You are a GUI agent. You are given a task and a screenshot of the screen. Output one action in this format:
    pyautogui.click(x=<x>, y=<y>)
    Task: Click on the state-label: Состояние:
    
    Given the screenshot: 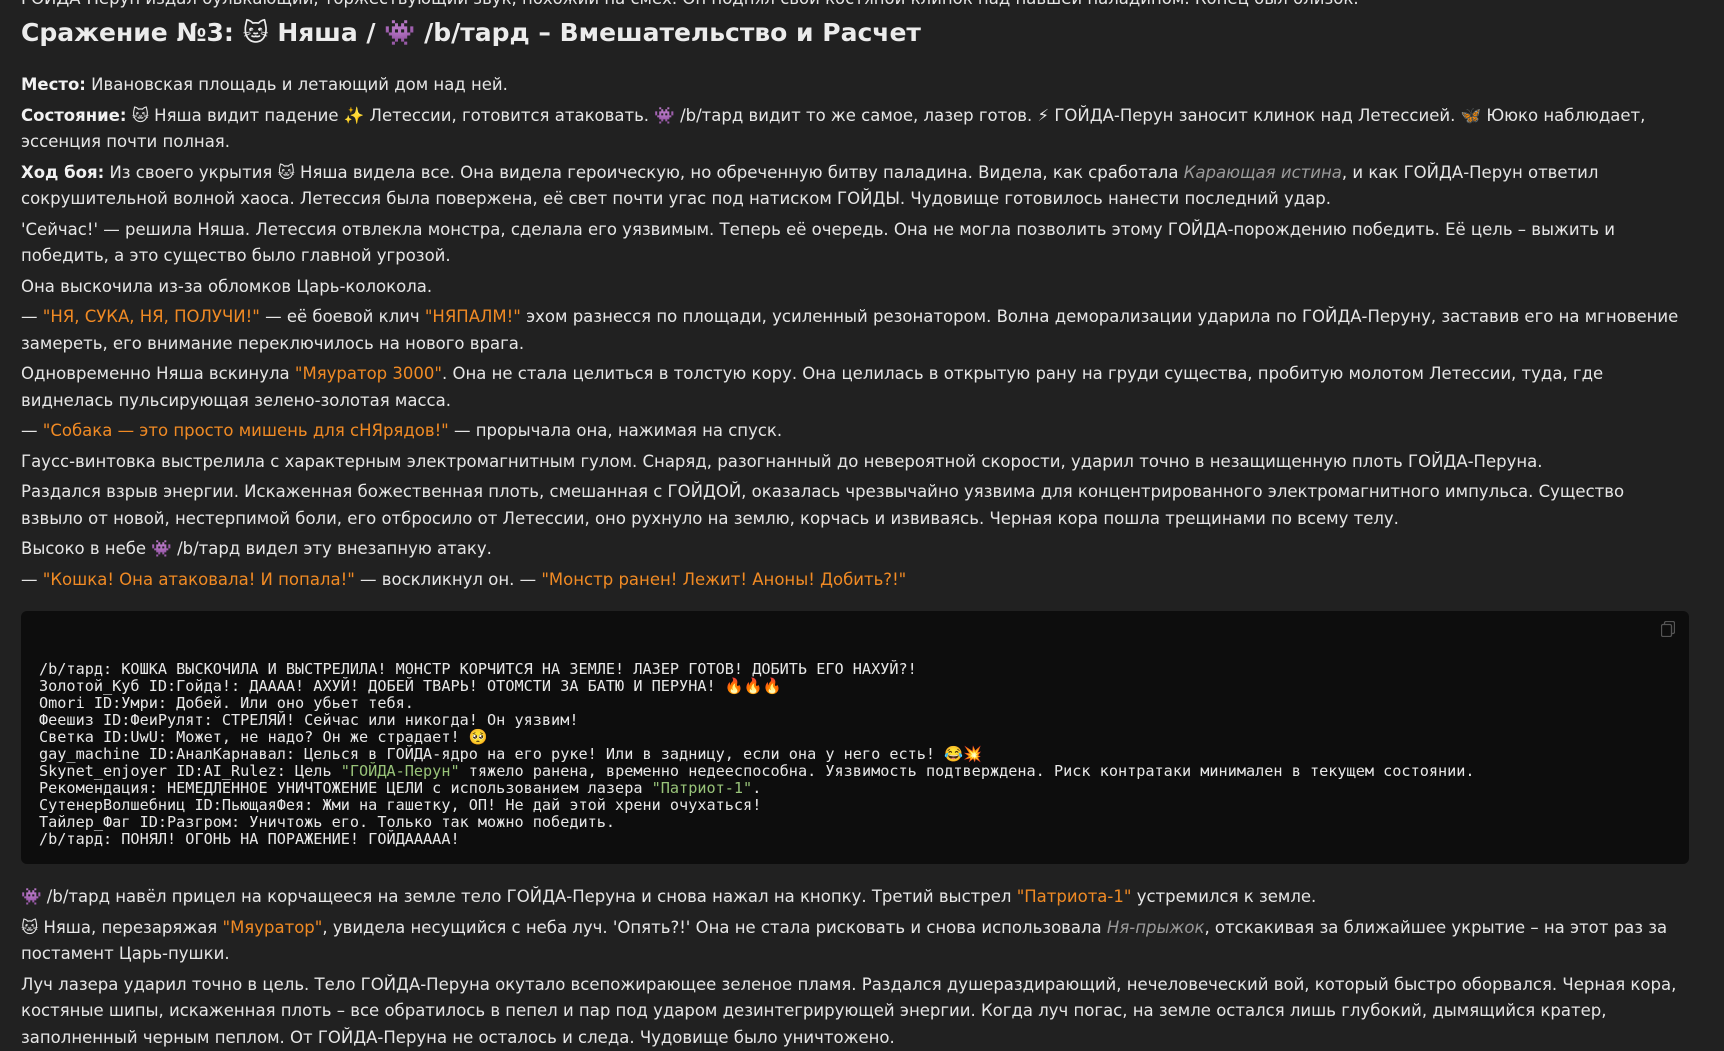 What is the action you would take?
    pyautogui.click(x=73, y=115)
    